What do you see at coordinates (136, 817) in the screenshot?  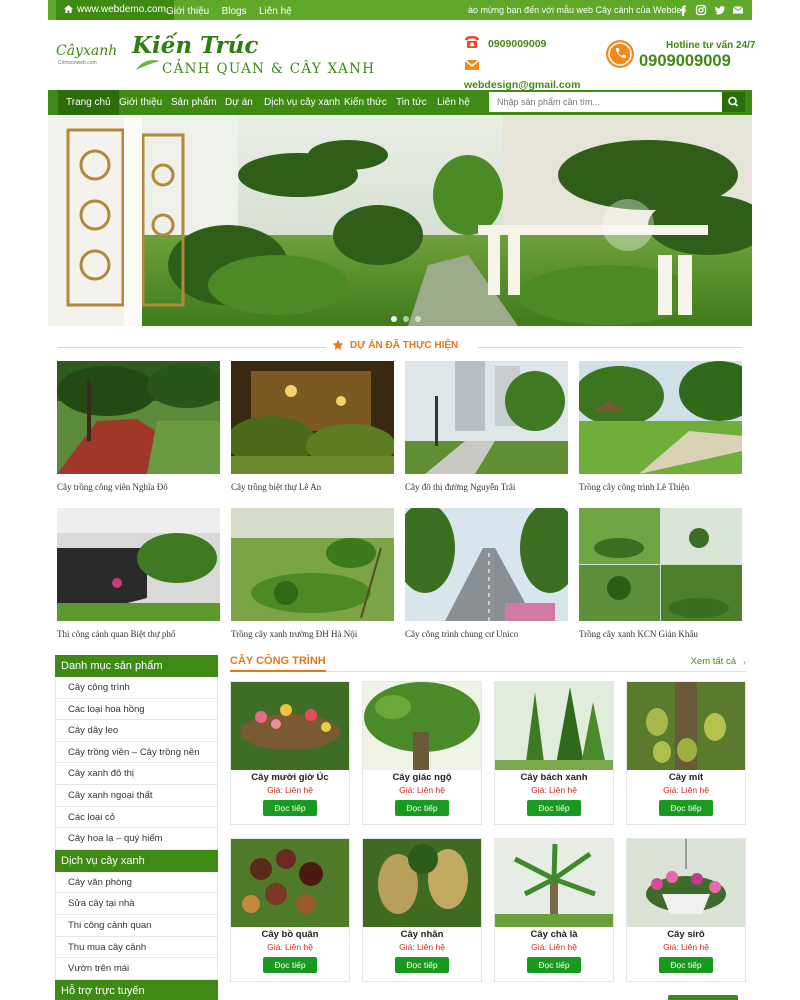 I see `sidebar-item-co: Các loại cỏ` at bounding box center [136, 817].